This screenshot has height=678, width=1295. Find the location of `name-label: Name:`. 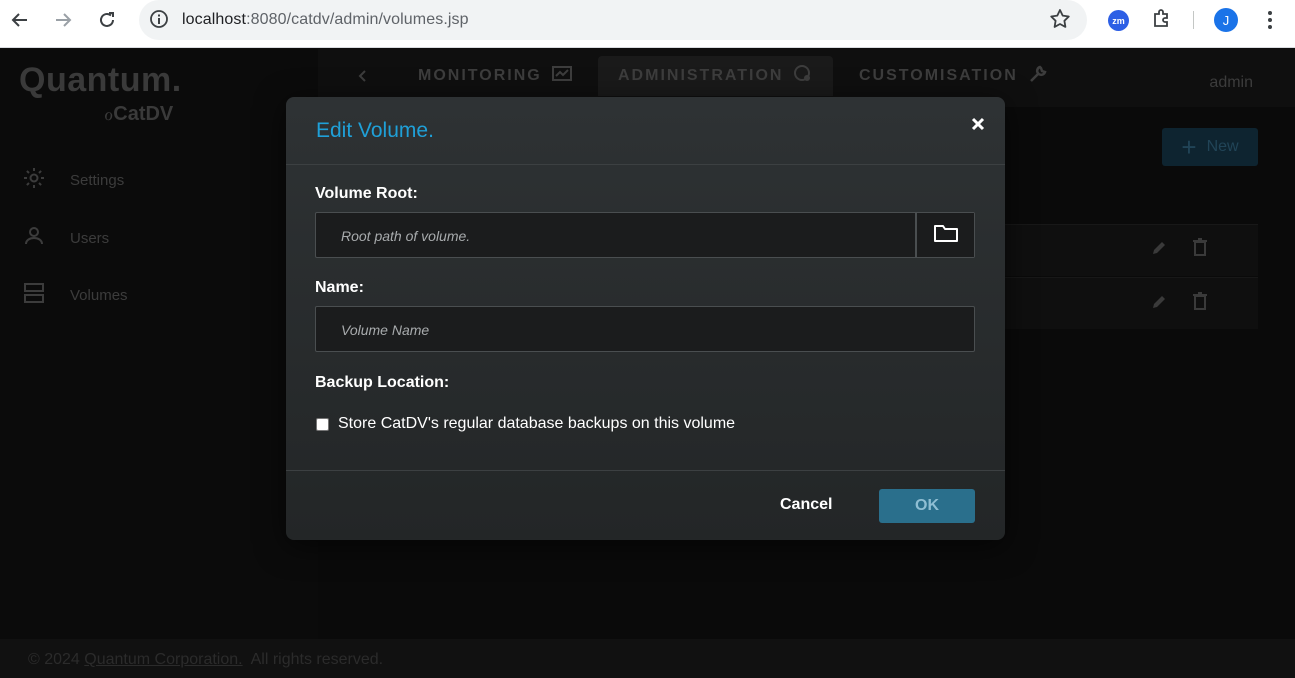

name-label: Name: is located at coordinates (339, 287).